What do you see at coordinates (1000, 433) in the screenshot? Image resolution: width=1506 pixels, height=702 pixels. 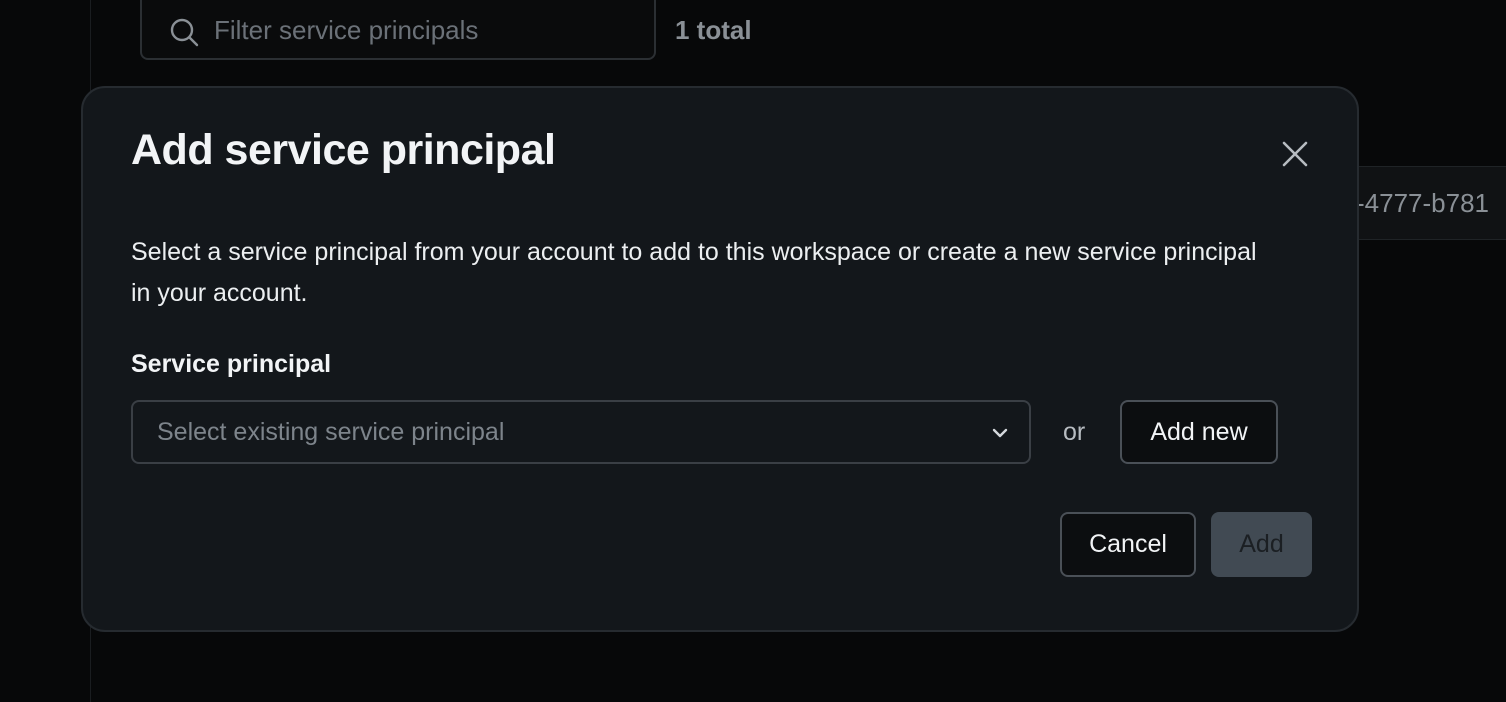 I see `chevron-down-icon` at bounding box center [1000, 433].